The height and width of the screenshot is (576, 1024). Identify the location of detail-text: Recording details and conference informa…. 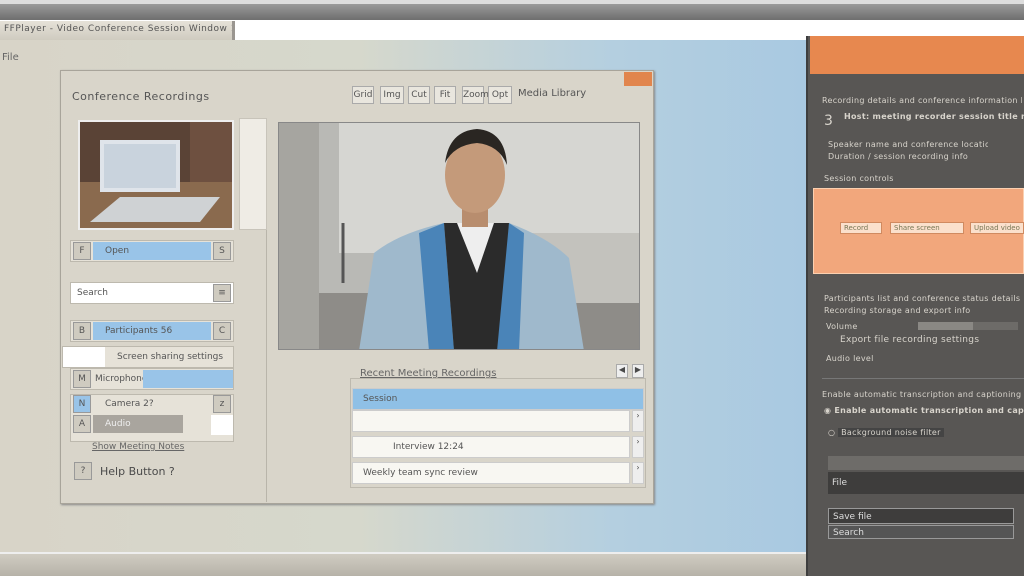
(922, 100).